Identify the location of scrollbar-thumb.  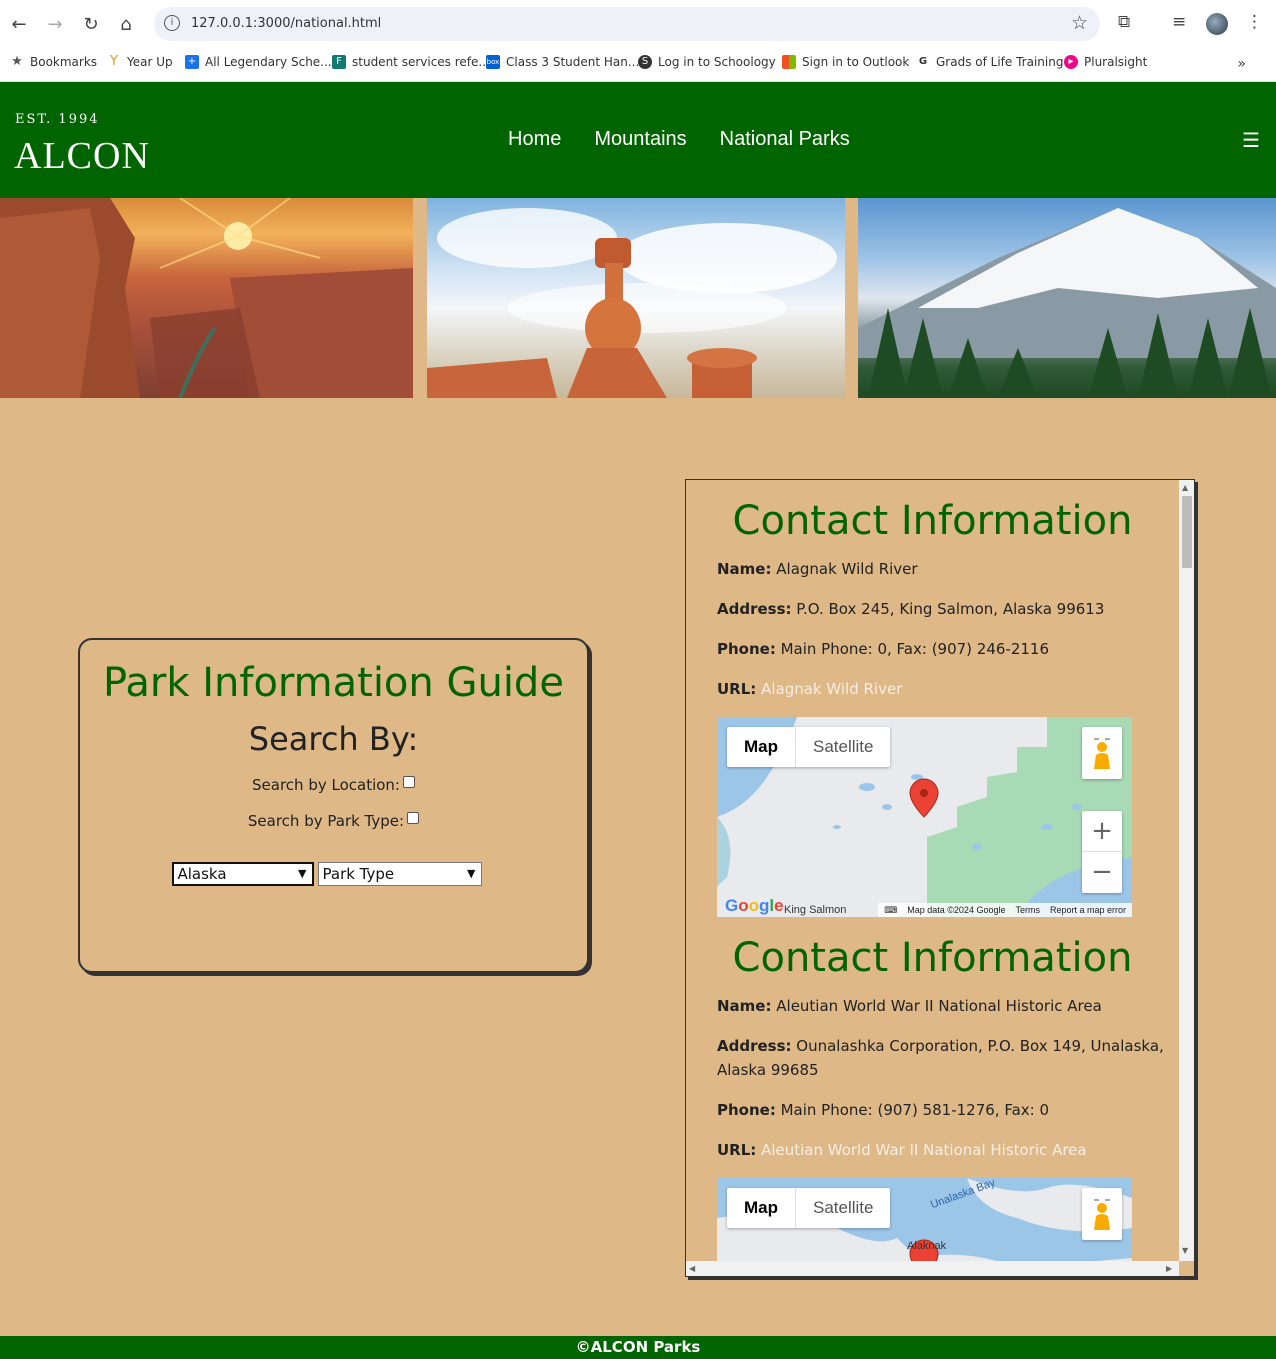
(1187, 532).